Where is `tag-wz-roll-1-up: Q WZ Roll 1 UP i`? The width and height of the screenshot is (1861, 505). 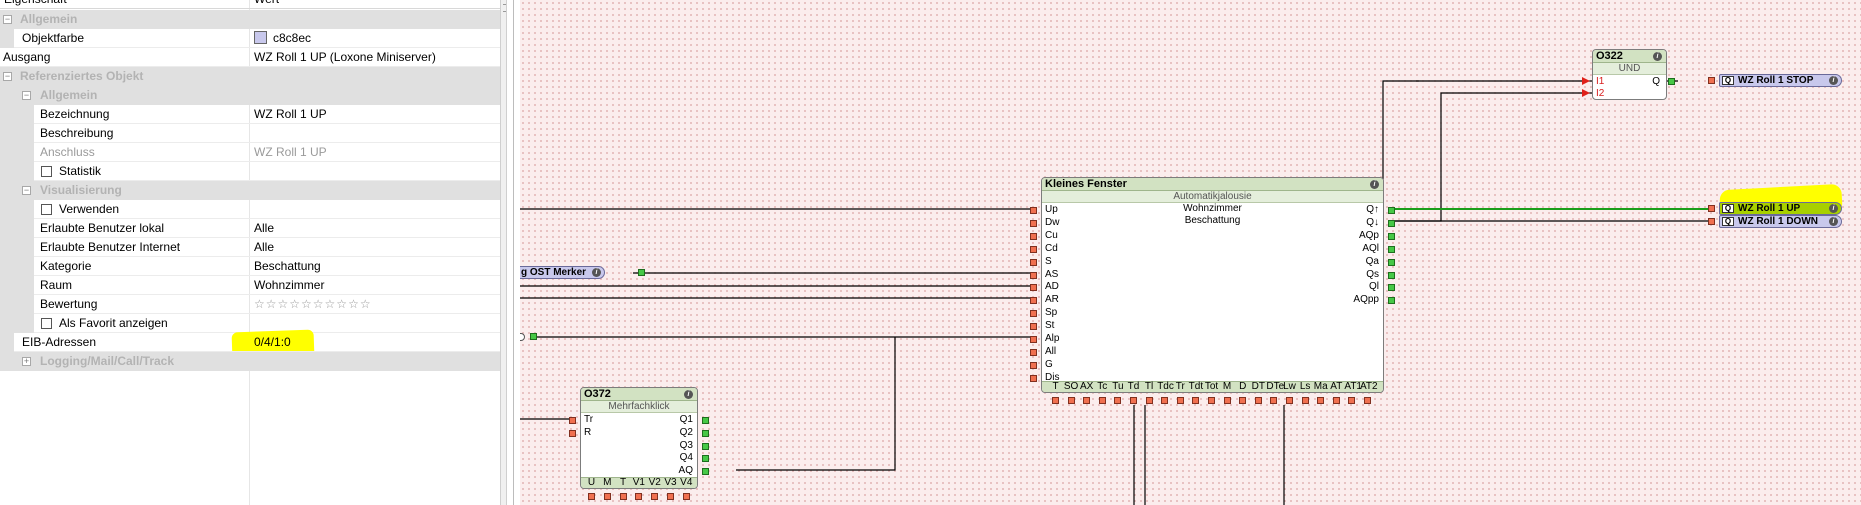 tag-wz-roll-1-up: Q WZ Roll 1 UP i is located at coordinates (1780, 208).